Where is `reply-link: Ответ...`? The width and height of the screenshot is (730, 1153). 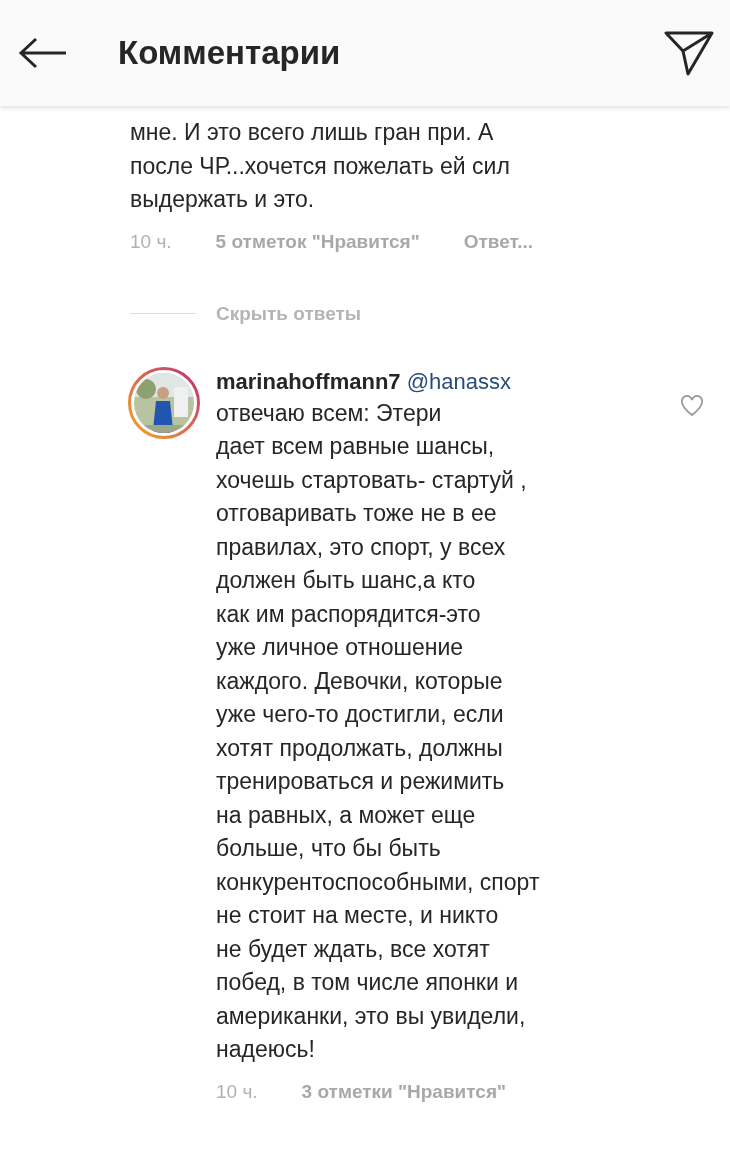
reply-link: Ответ... is located at coordinates (498, 241).